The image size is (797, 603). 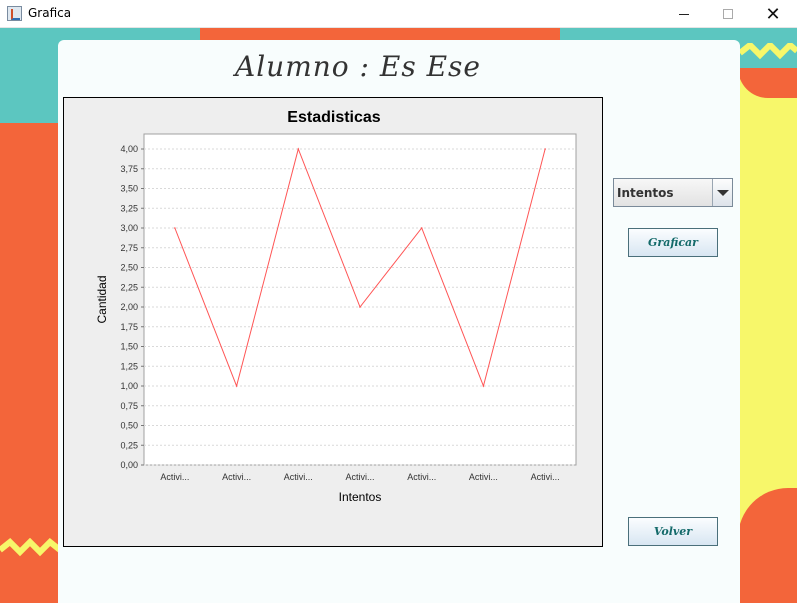 What do you see at coordinates (129, 386) in the screenshot?
I see `y-tick-label: 1,00` at bounding box center [129, 386].